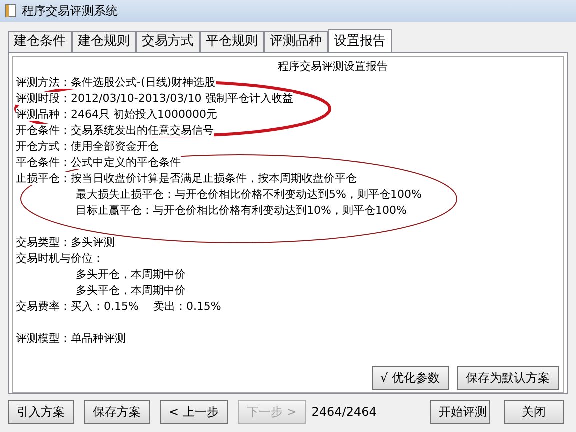 This screenshot has width=576, height=432. Describe the element at coordinates (194, 412) in the screenshot. I see `footer-button: < 上一步` at that location.